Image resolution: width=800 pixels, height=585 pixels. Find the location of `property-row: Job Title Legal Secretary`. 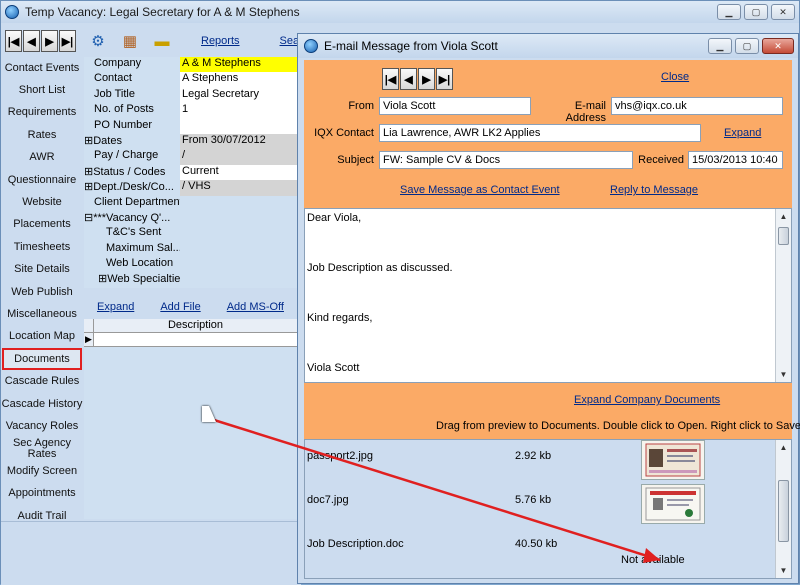

property-row: Job Title Legal Secretary is located at coordinates (190, 95).